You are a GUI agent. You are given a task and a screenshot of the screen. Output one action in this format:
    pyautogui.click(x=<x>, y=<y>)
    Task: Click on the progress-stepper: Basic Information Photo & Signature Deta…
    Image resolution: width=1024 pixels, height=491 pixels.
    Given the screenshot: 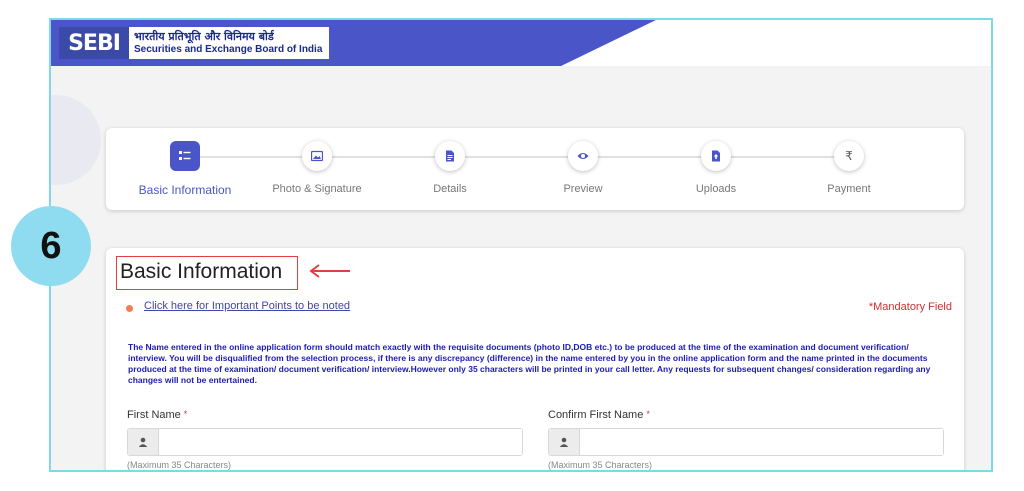 What is the action you would take?
    pyautogui.click(x=535, y=169)
    